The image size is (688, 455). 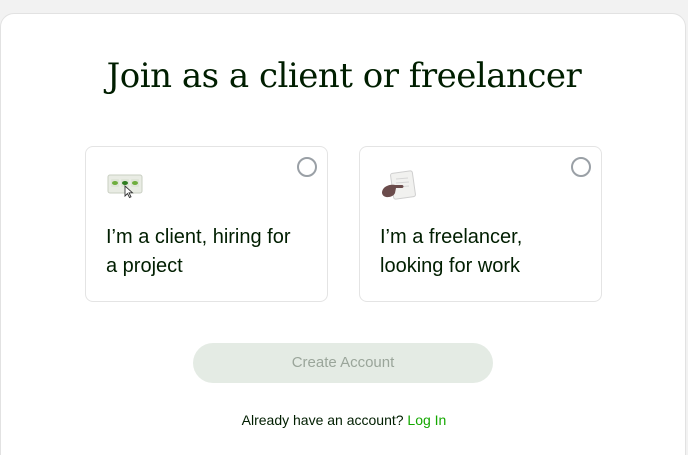 What do you see at coordinates (480, 224) in the screenshot?
I see `freelancer-option-card: I’m a freelancer, looking for work` at bounding box center [480, 224].